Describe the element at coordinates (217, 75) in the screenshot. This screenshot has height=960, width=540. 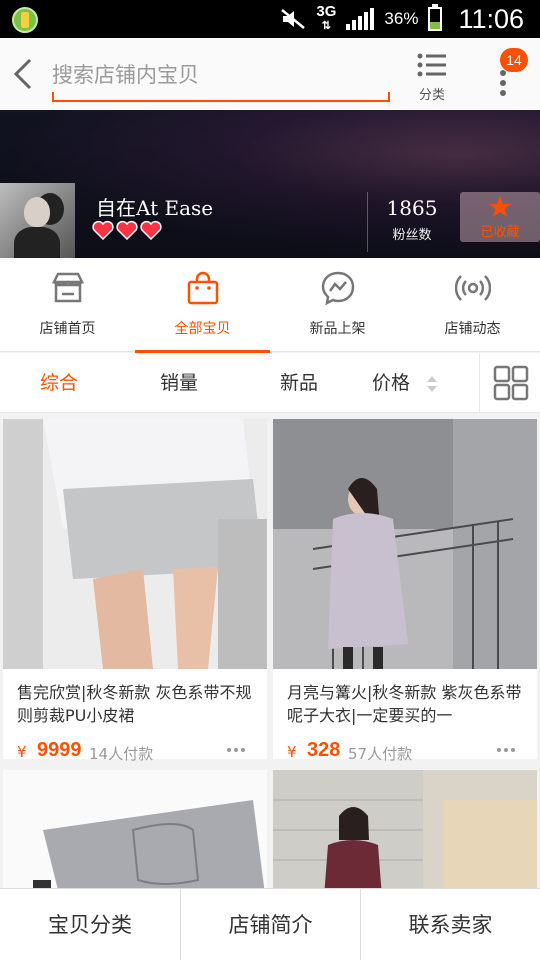
I see `search-input` at that location.